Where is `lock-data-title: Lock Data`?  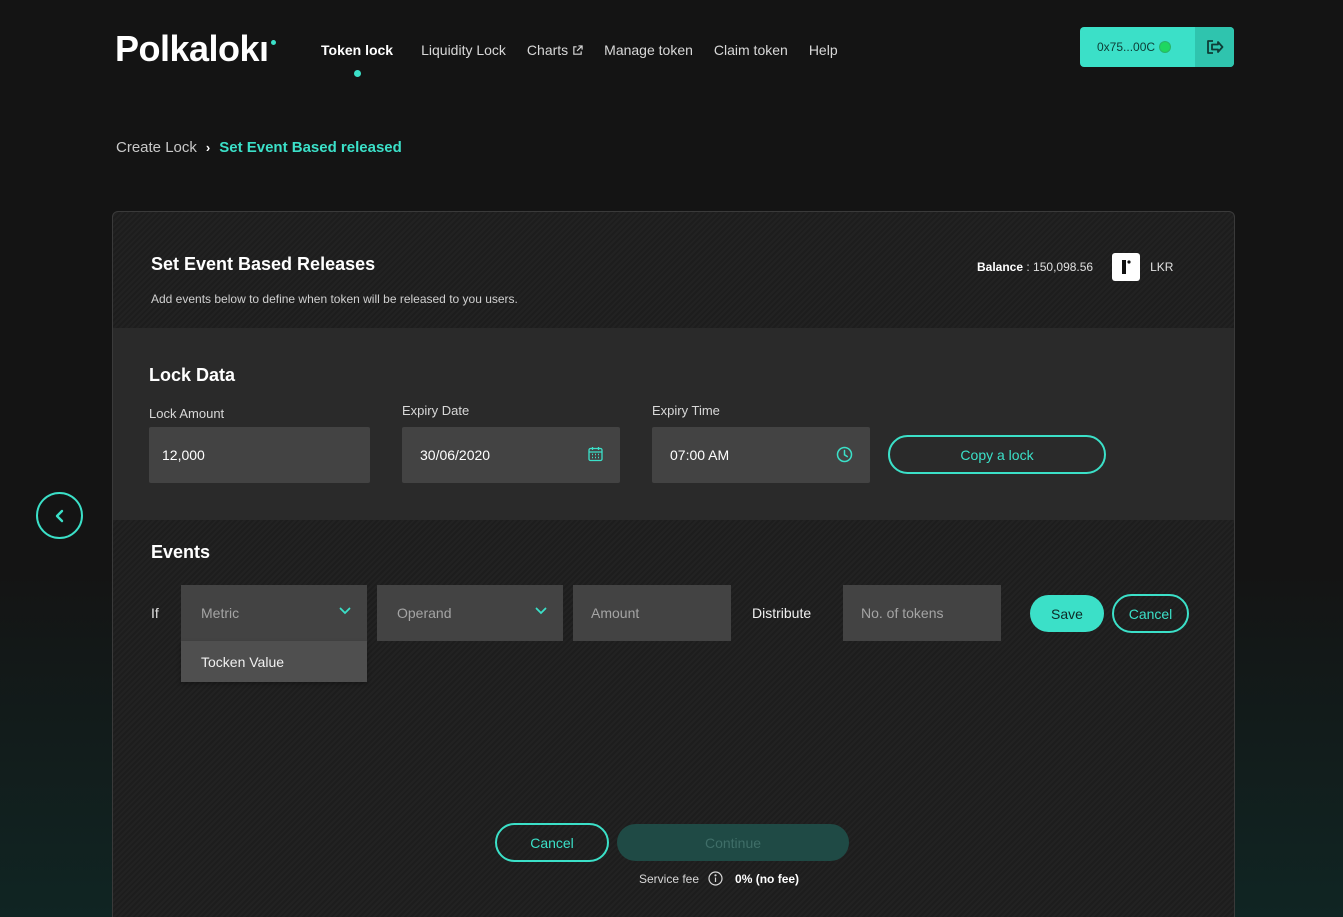
lock-data-title: Lock Data is located at coordinates (192, 375).